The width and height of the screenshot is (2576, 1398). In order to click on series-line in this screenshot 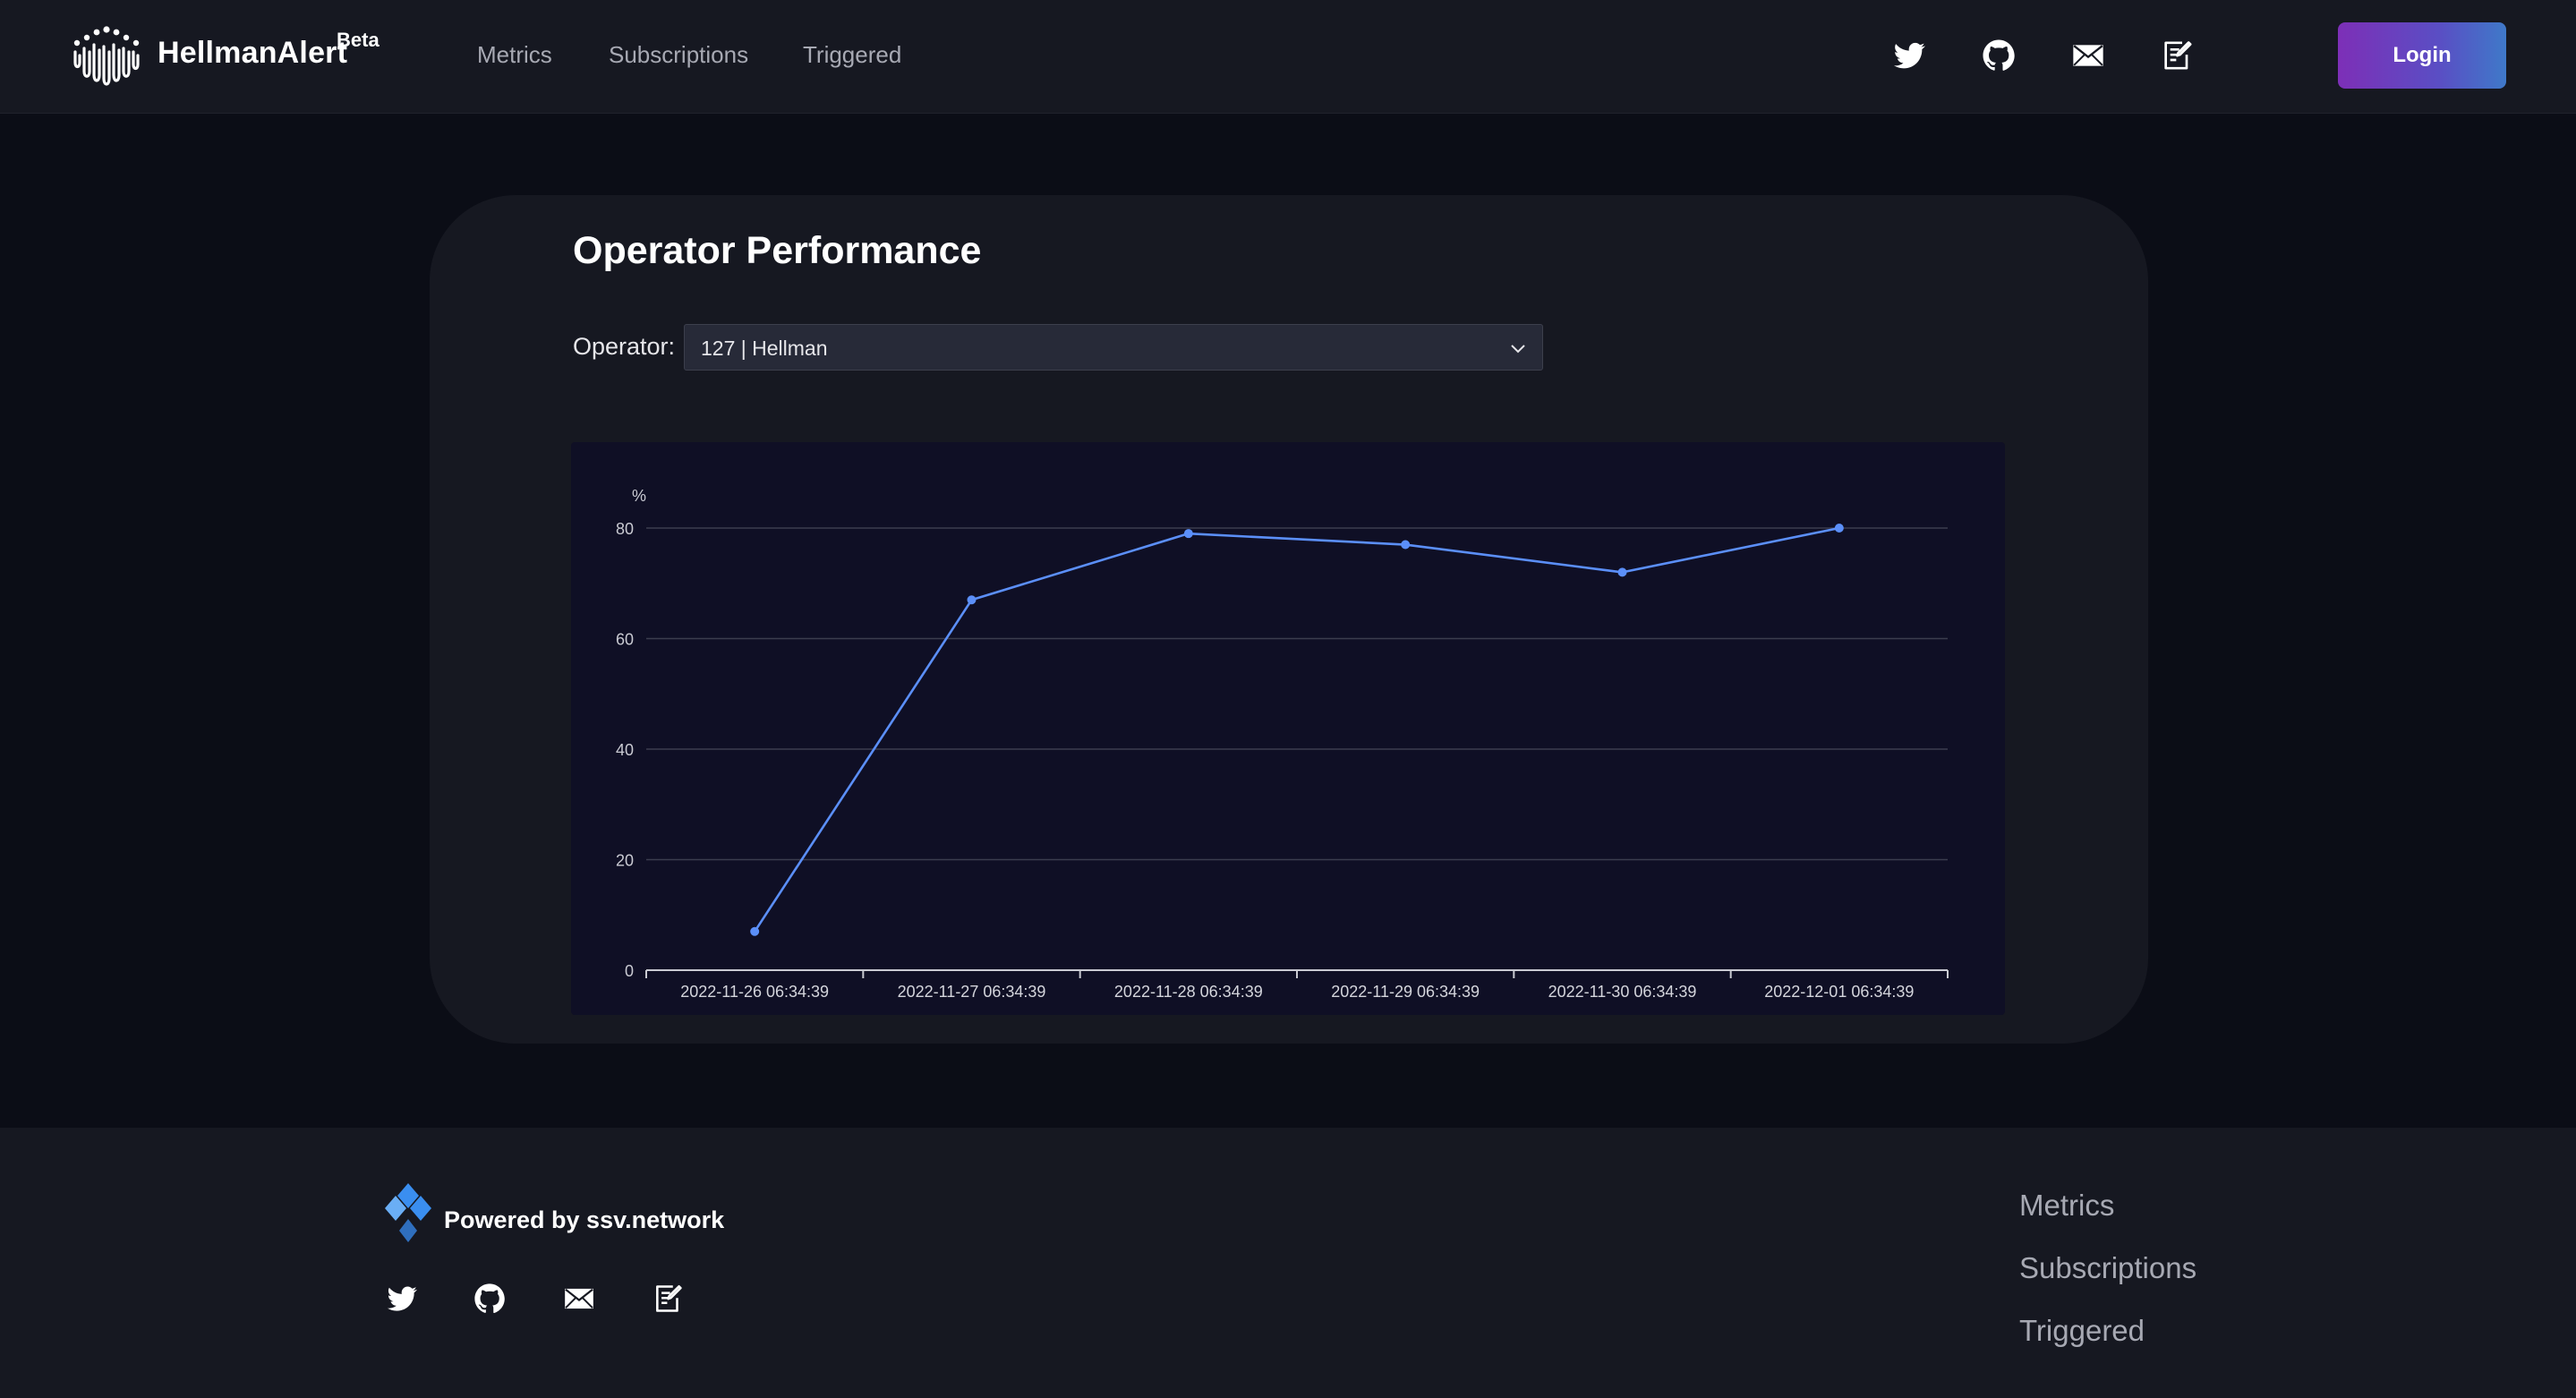, I will do `click(1297, 729)`.